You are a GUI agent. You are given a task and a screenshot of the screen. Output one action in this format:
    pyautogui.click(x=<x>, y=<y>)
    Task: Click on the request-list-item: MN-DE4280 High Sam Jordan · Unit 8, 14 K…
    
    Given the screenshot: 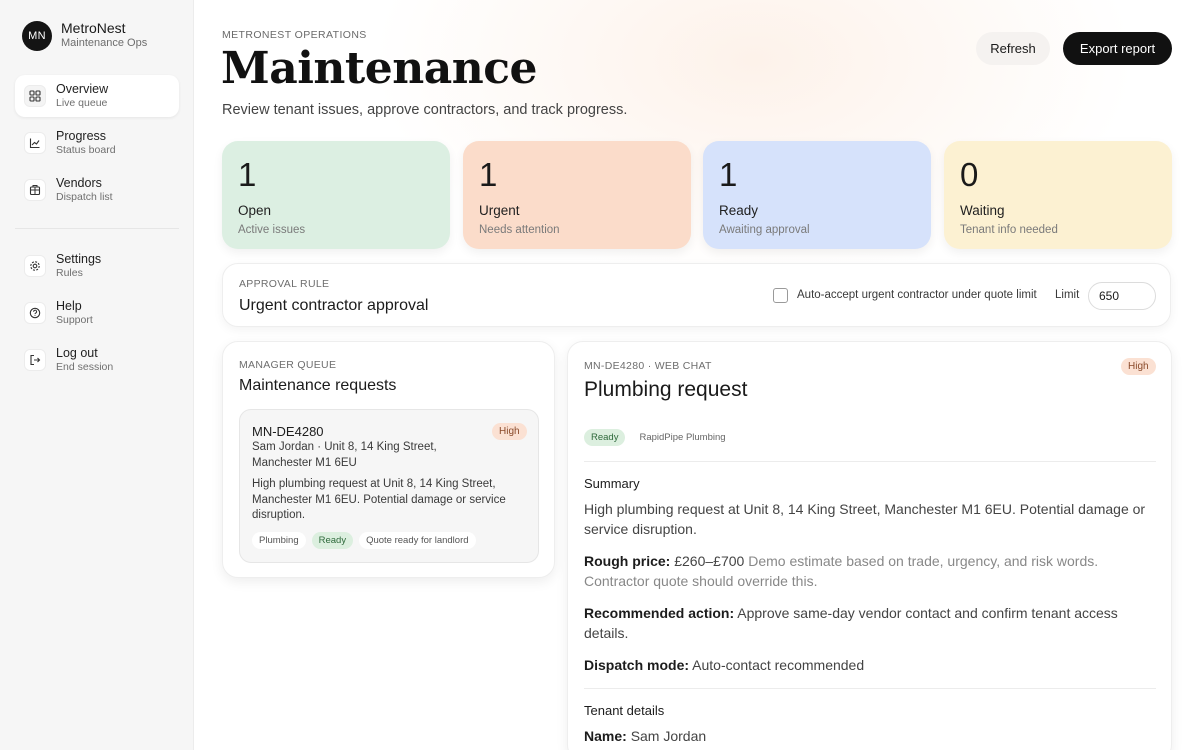 What is the action you would take?
    pyautogui.click(x=389, y=486)
    